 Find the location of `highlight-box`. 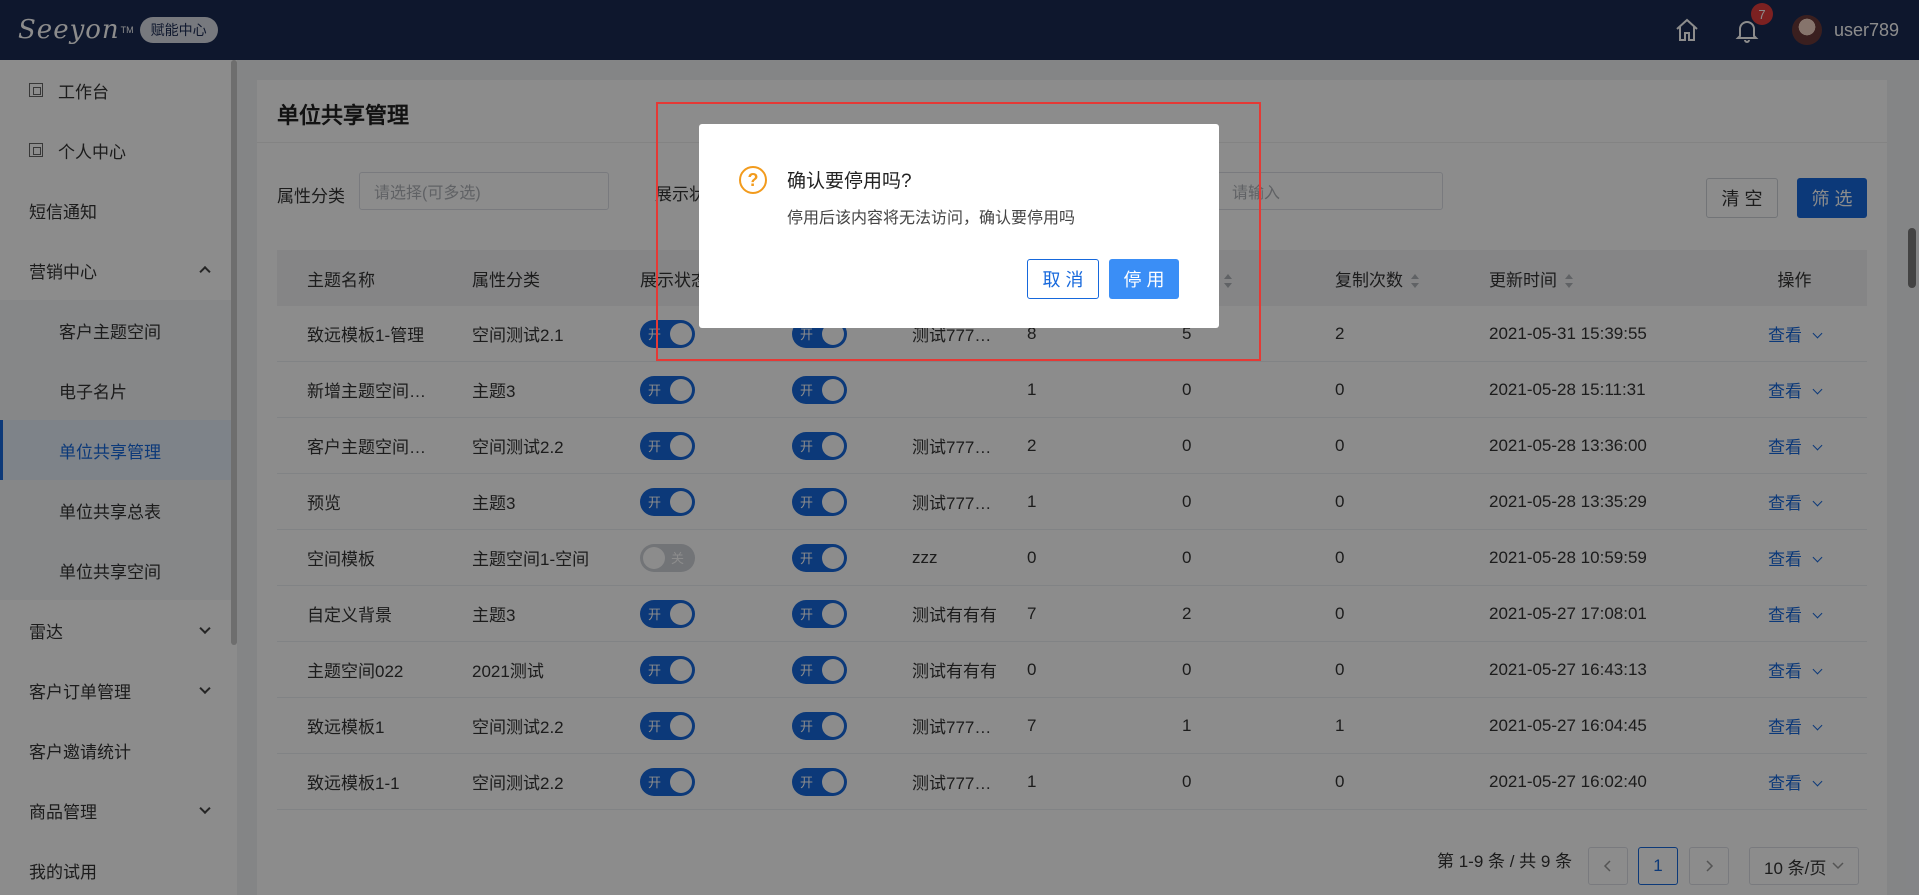

highlight-box is located at coordinates (958, 231).